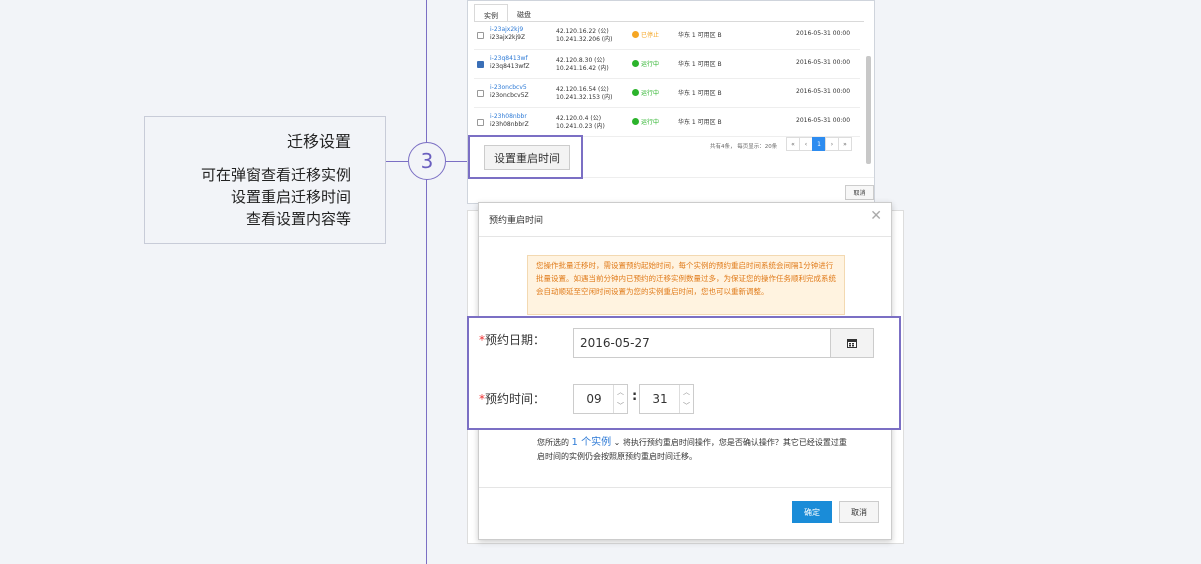  I want to click on minute-stepper: 31 ︿ ﹀, so click(666, 399).